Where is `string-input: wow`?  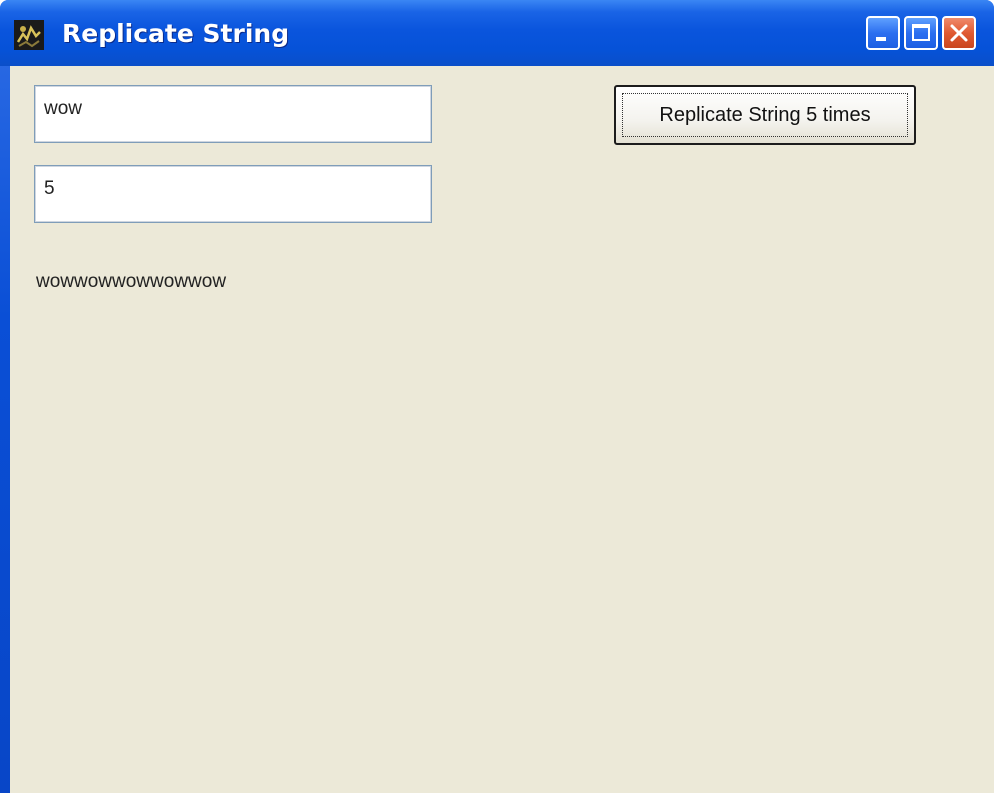 string-input: wow is located at coordinates (233, 114).